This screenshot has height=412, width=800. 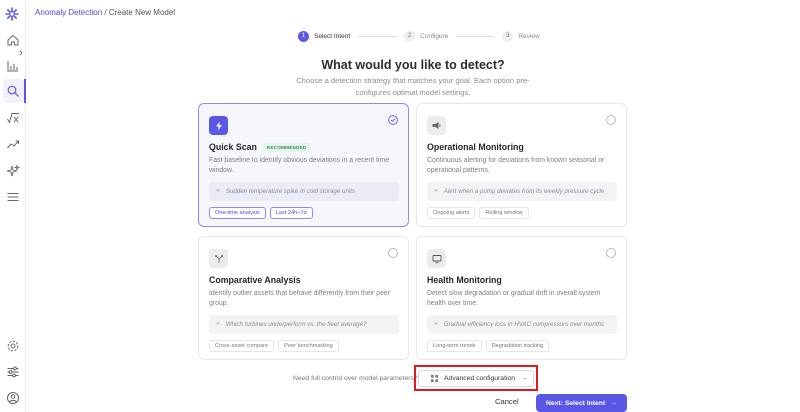 I want to click on intent-tags: One-time analysis Last 24h–7d, so click(x=261, y=213).